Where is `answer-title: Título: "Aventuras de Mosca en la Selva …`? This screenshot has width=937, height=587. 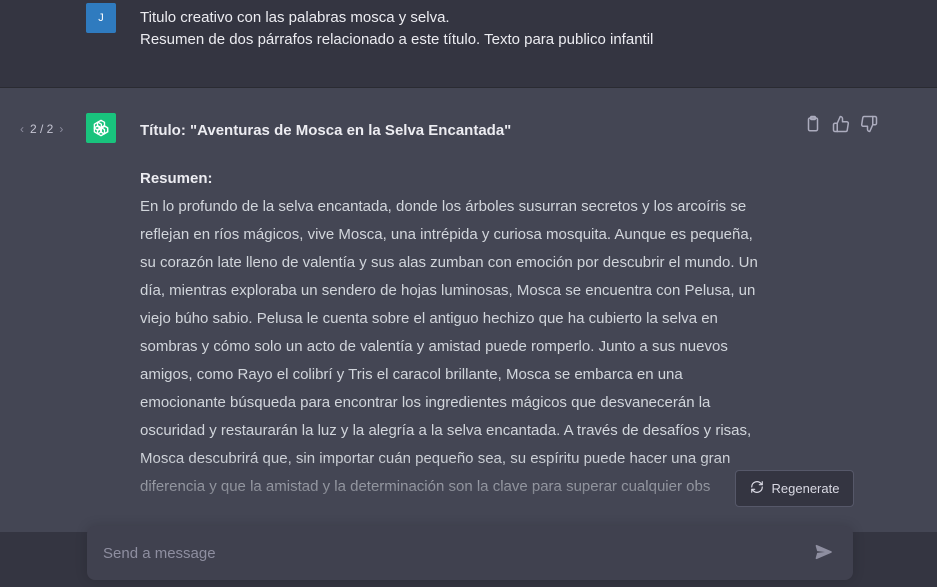 answer-title: Título: "Aventuras de Mosca en la Selva … is located at coordinates (326, 130).